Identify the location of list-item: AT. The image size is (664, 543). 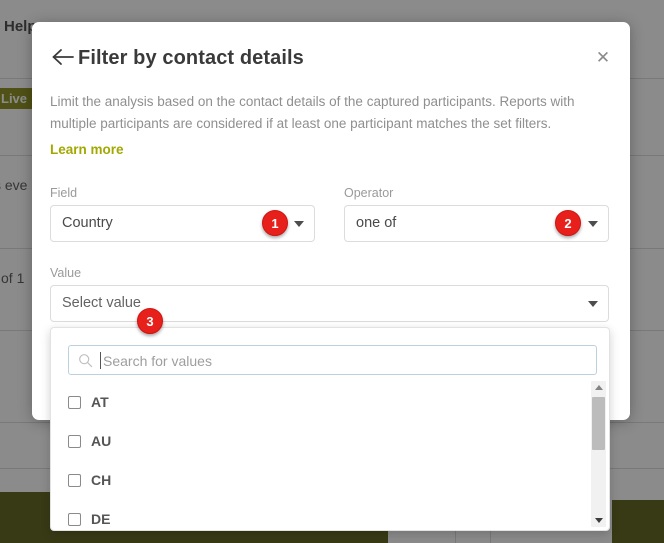
(88, 402).